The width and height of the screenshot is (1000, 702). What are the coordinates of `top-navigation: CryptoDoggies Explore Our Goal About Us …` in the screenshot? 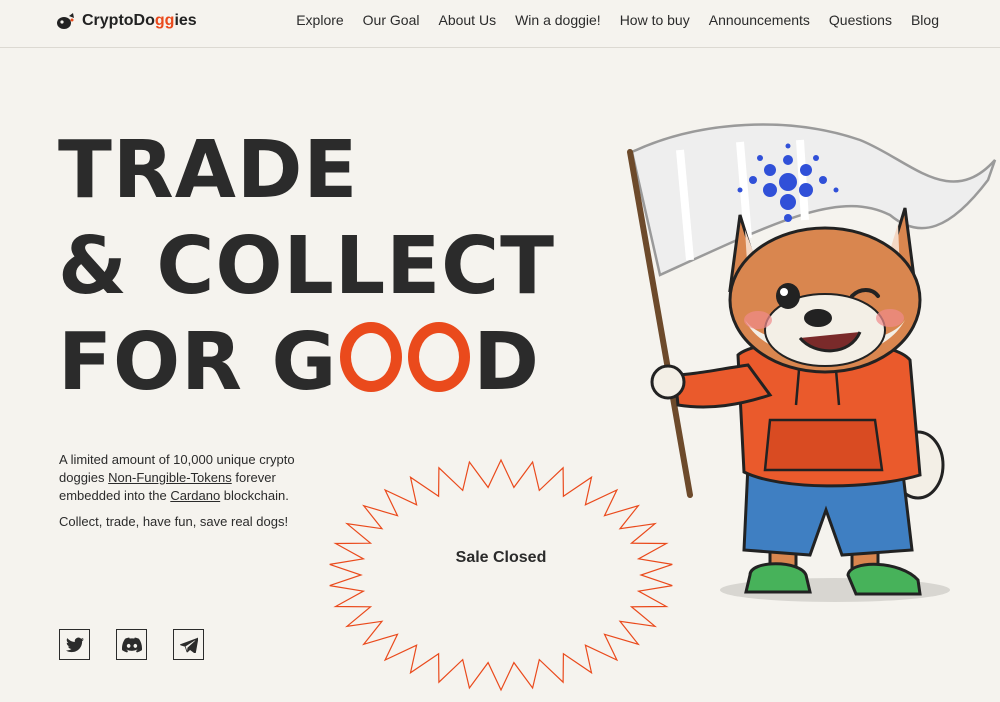 It's located at (500, 24).